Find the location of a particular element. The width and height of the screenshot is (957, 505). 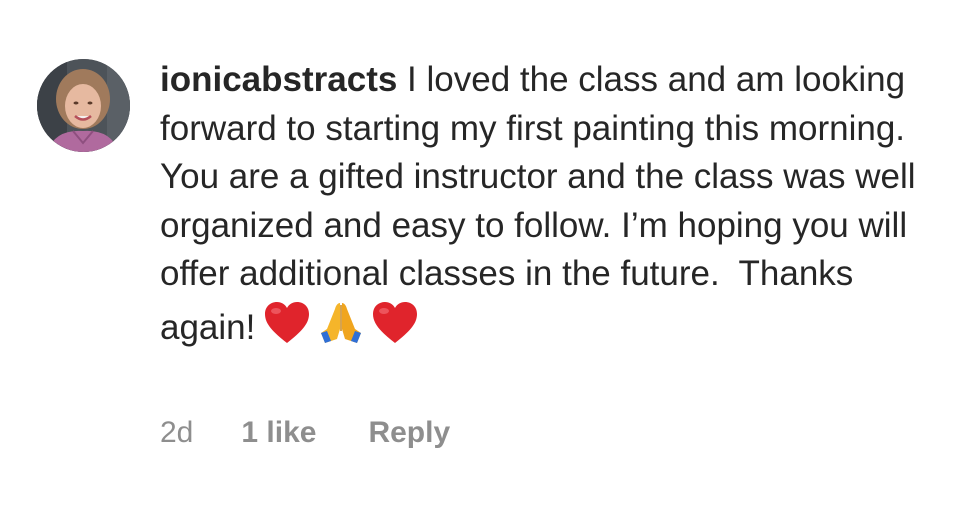

comment-meta: 2d 1 like Reply is located at coordinates (305, 433).